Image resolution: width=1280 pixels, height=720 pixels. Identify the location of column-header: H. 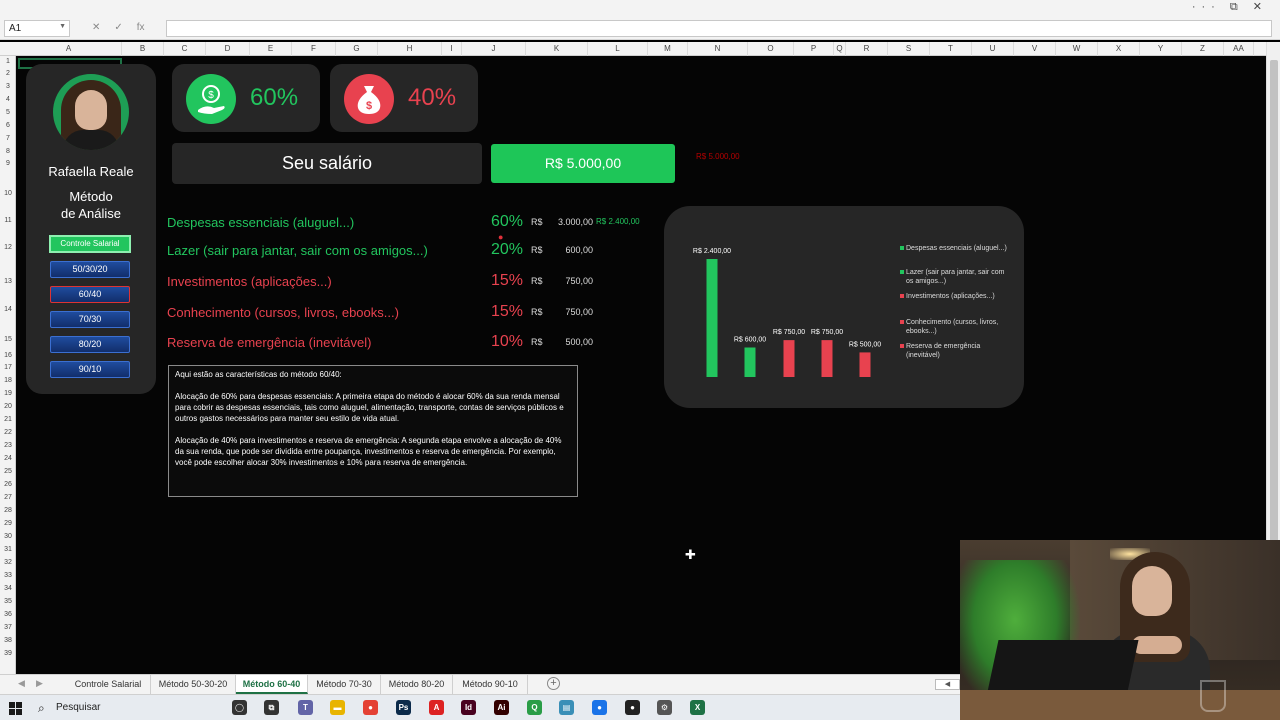
(410, 49).